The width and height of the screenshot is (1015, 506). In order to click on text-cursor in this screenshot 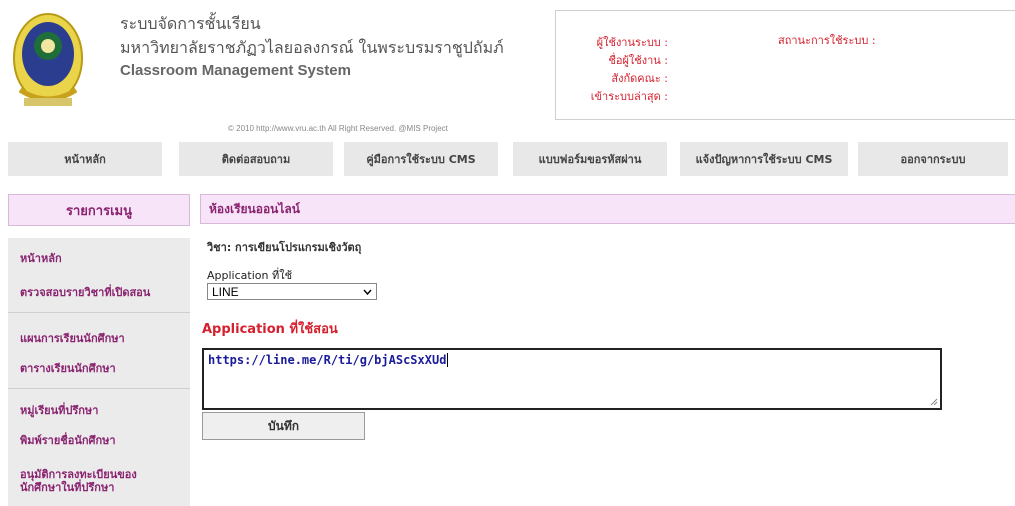, I will do `click(448, 360)`.